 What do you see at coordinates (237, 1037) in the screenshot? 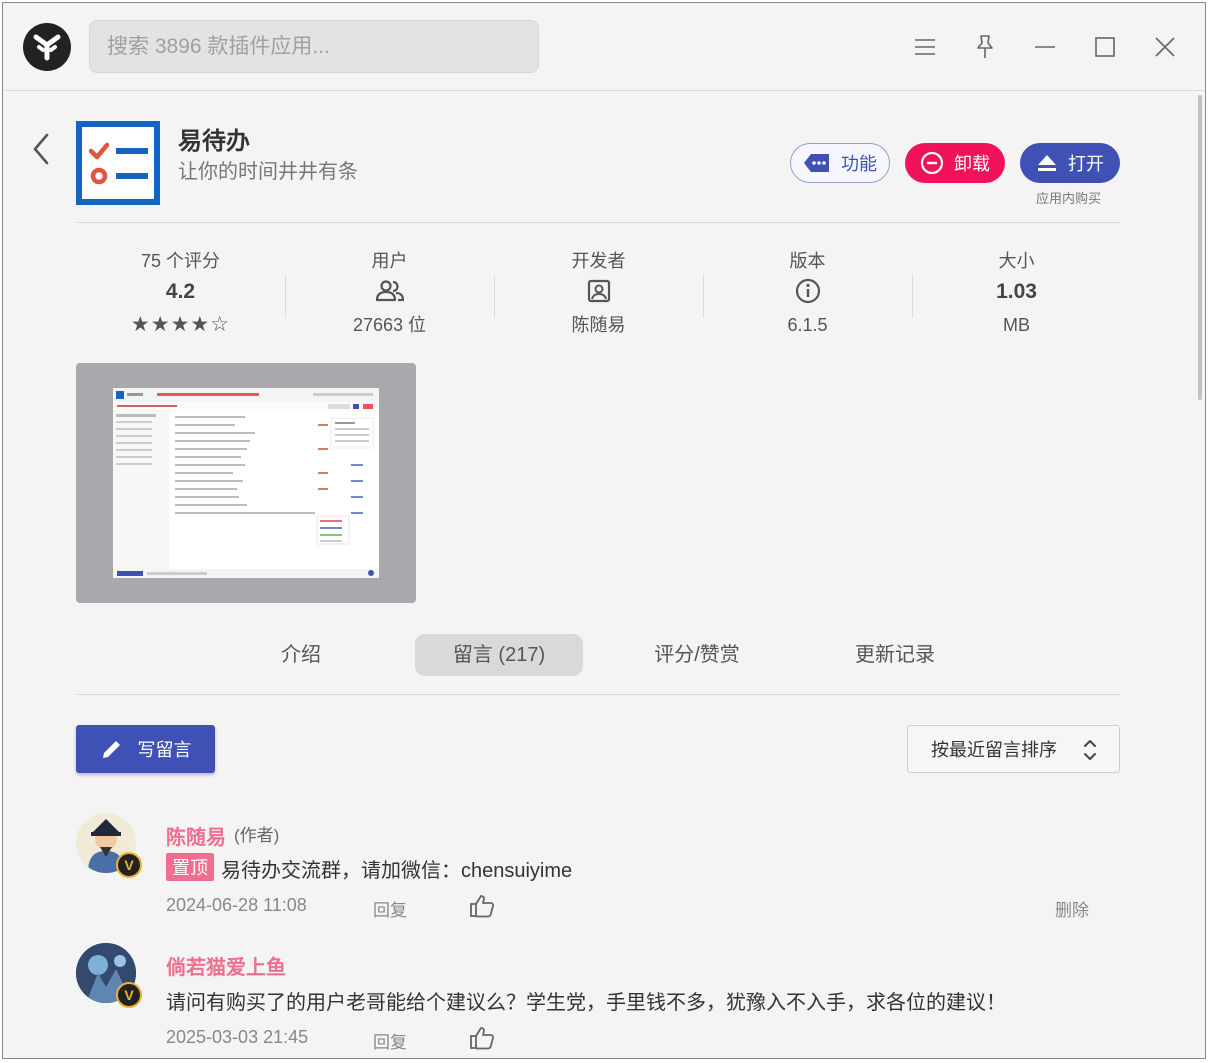
I see `comment-time: 2025-03-03 21:45` at bounding box center [237, 1037].